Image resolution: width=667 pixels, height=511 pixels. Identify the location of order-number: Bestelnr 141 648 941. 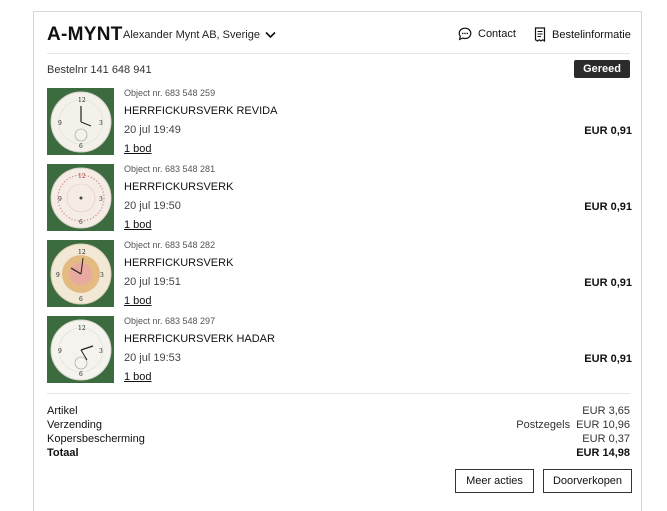
(99, 70).